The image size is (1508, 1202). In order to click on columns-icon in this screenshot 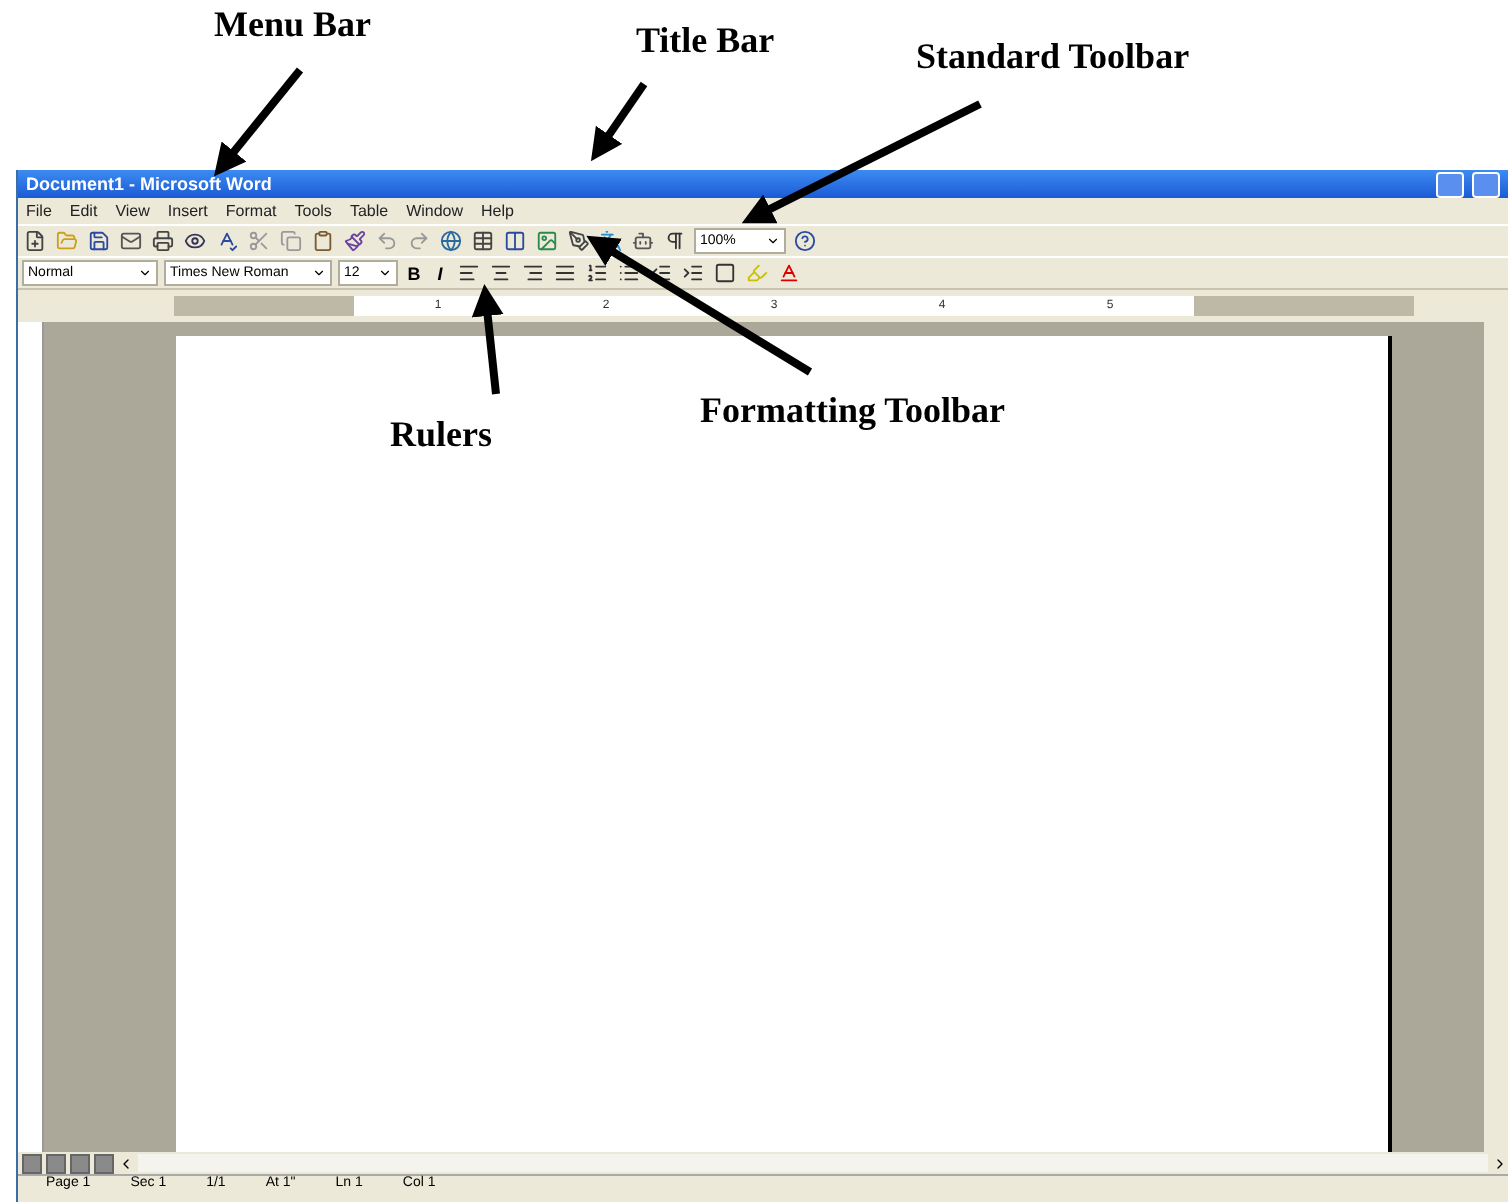, I will do `click(515, 241)`.